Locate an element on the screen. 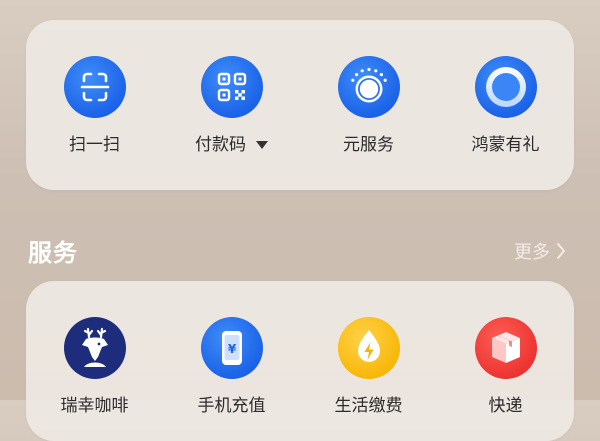  payment-code-button: 付款码 is located at coordinates (231, 105).